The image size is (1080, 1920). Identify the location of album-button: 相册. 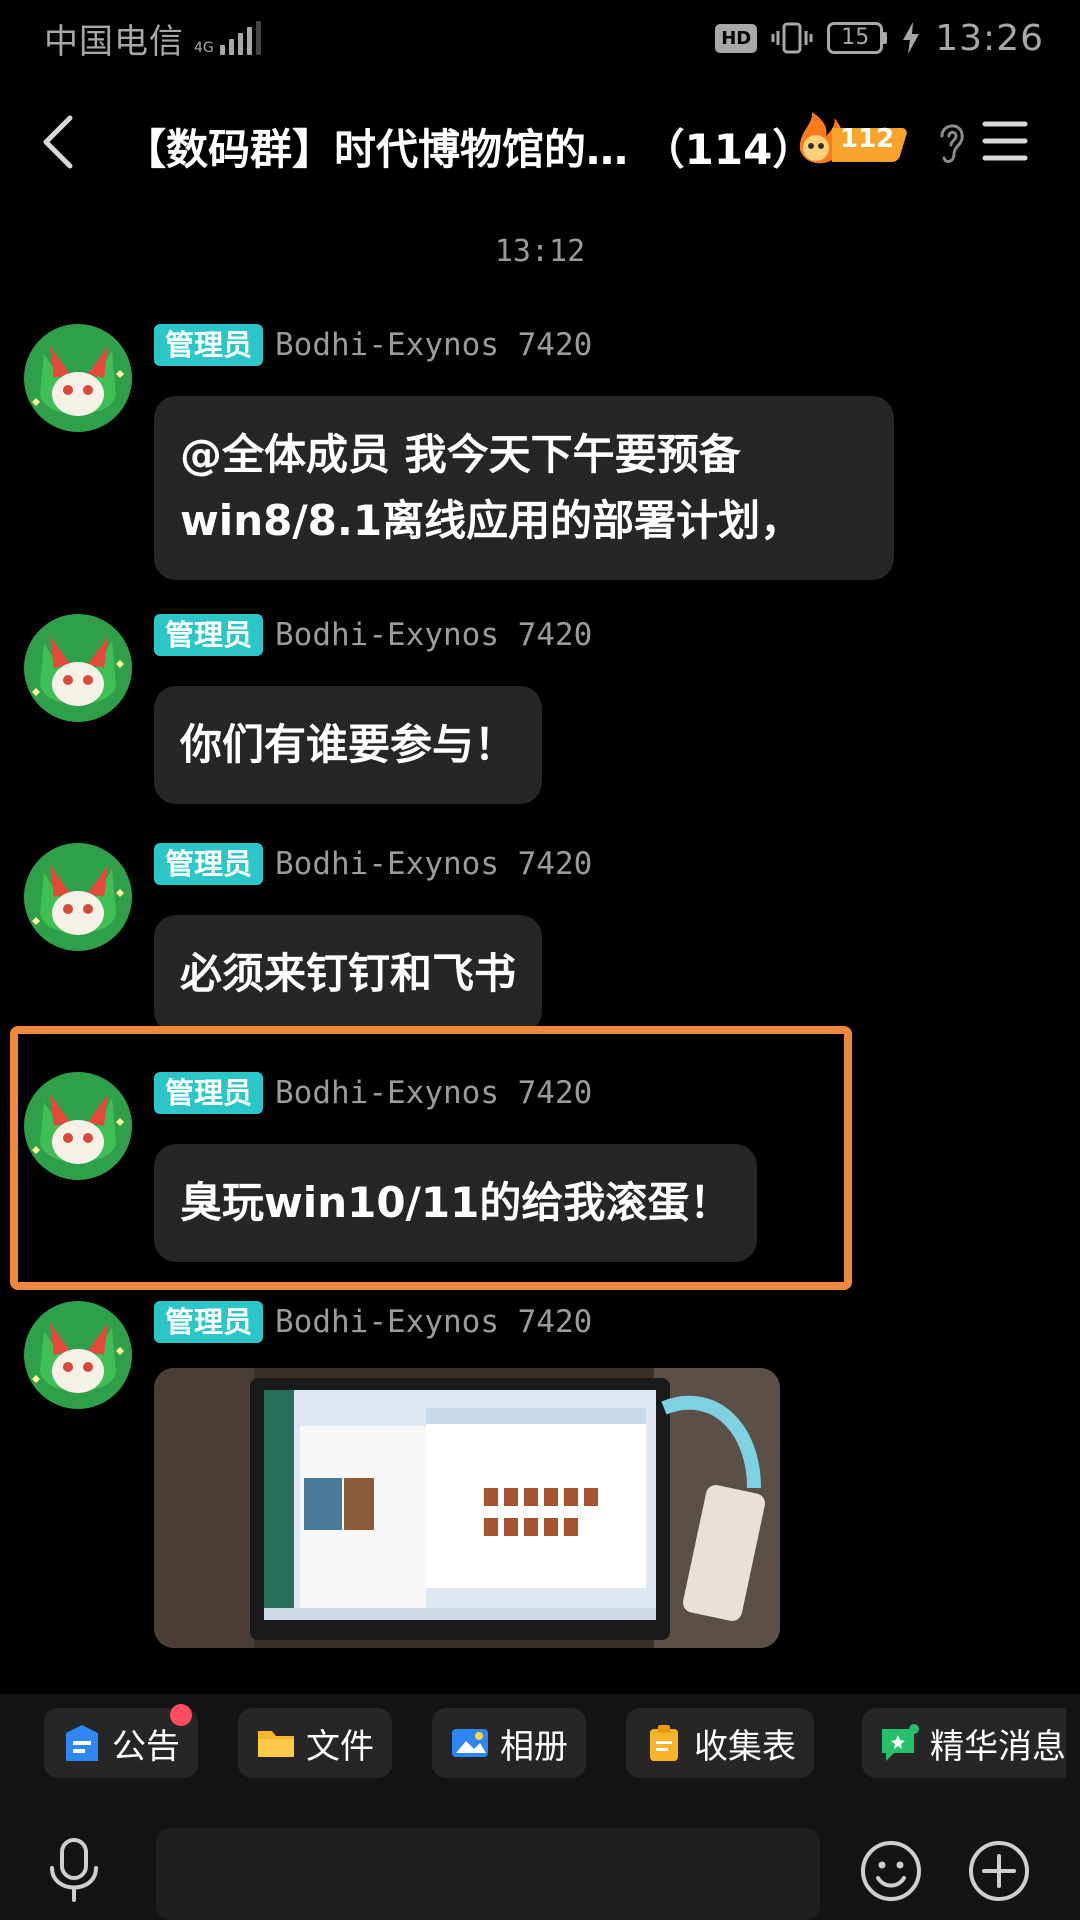
(509, 1743).